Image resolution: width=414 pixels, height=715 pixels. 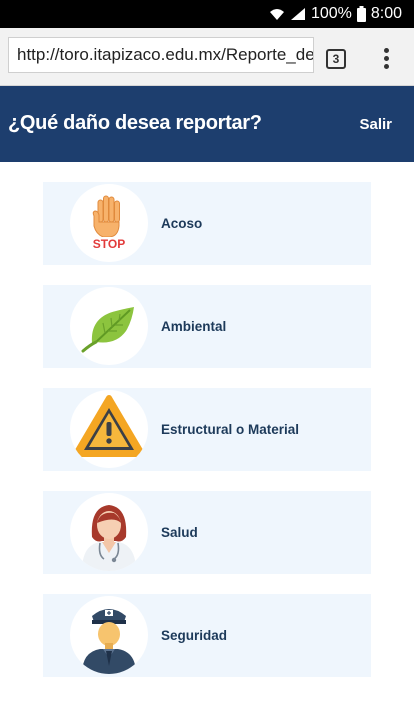 What do you see at coordinates (375, 124) in the screenshot?
I see `logout-button: Salir` at bounding box center [375, 124].